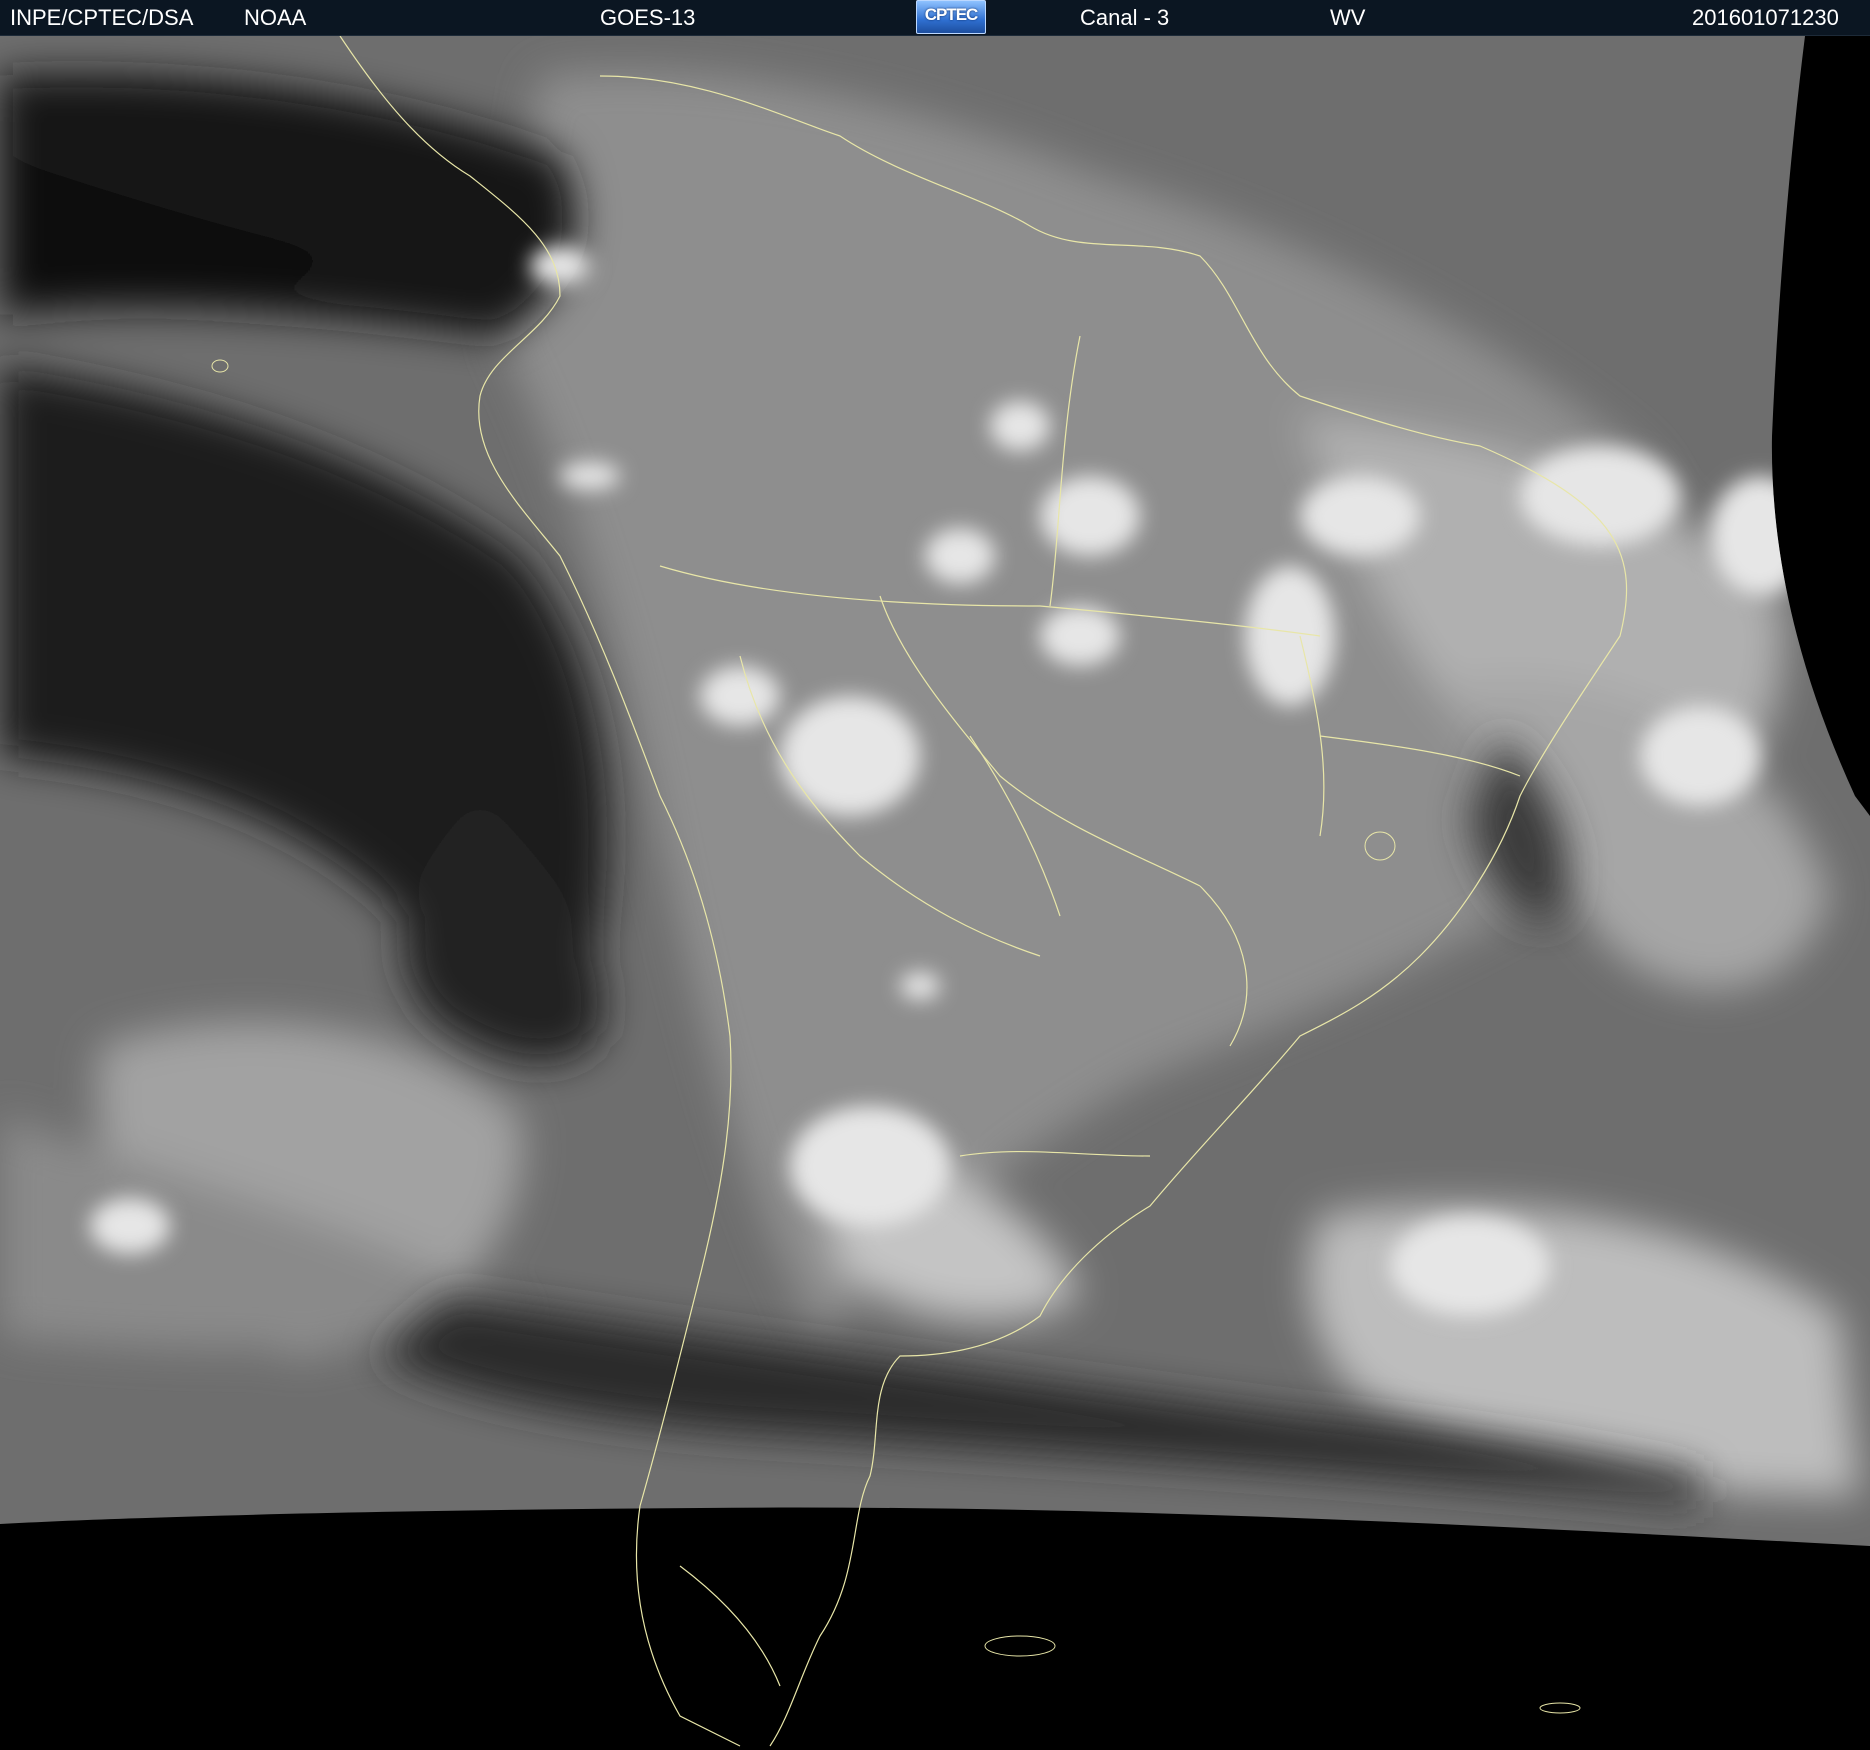  Describe the element at coordinates (1765, 17) in the screenshot. I see `timestamp-label: 201601071230` at that location.